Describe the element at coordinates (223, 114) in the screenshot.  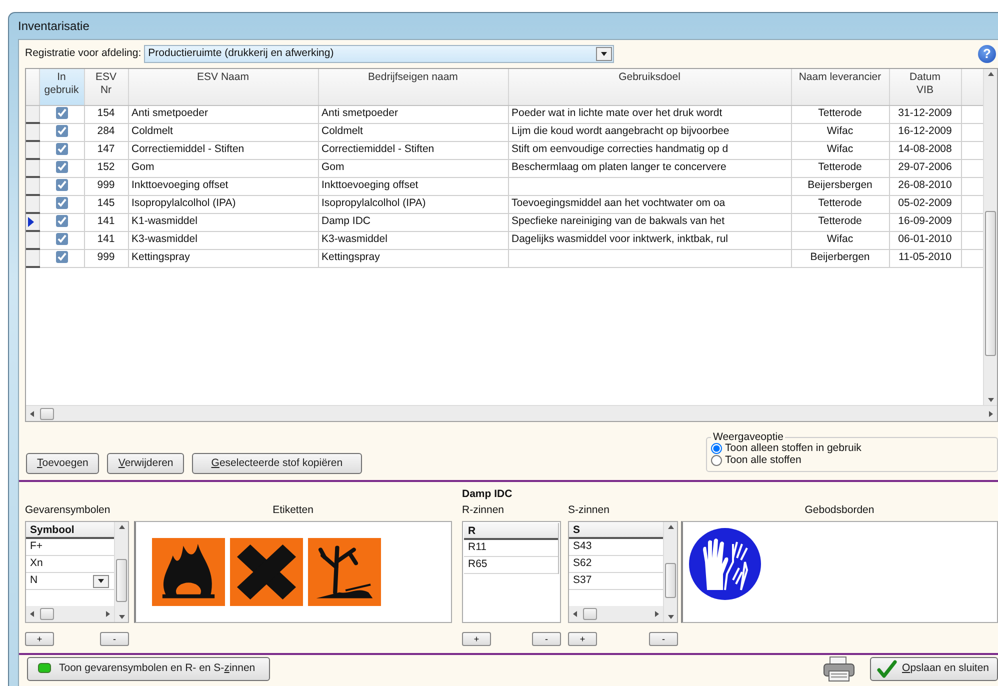
I see `table-cell: Anti smetpoeder` at that location.